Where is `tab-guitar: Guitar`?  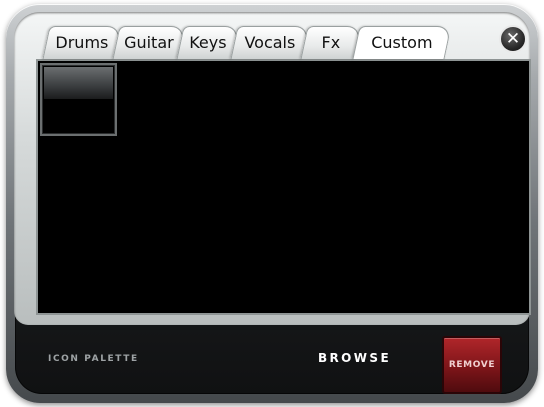
tab-guitar: Guitar is located at coordinates (149, 42).